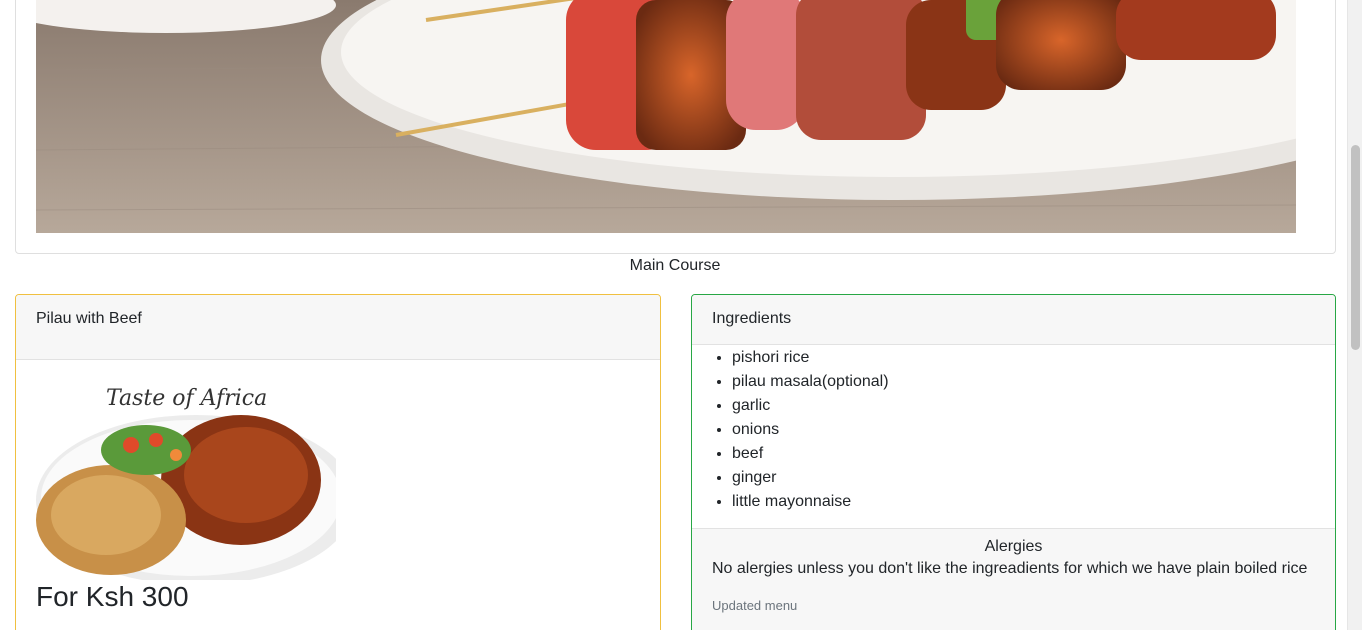  Describe the element at coordinates (1033, 406) in the screenshot. I see `ingredient-item: garlic` at that location.